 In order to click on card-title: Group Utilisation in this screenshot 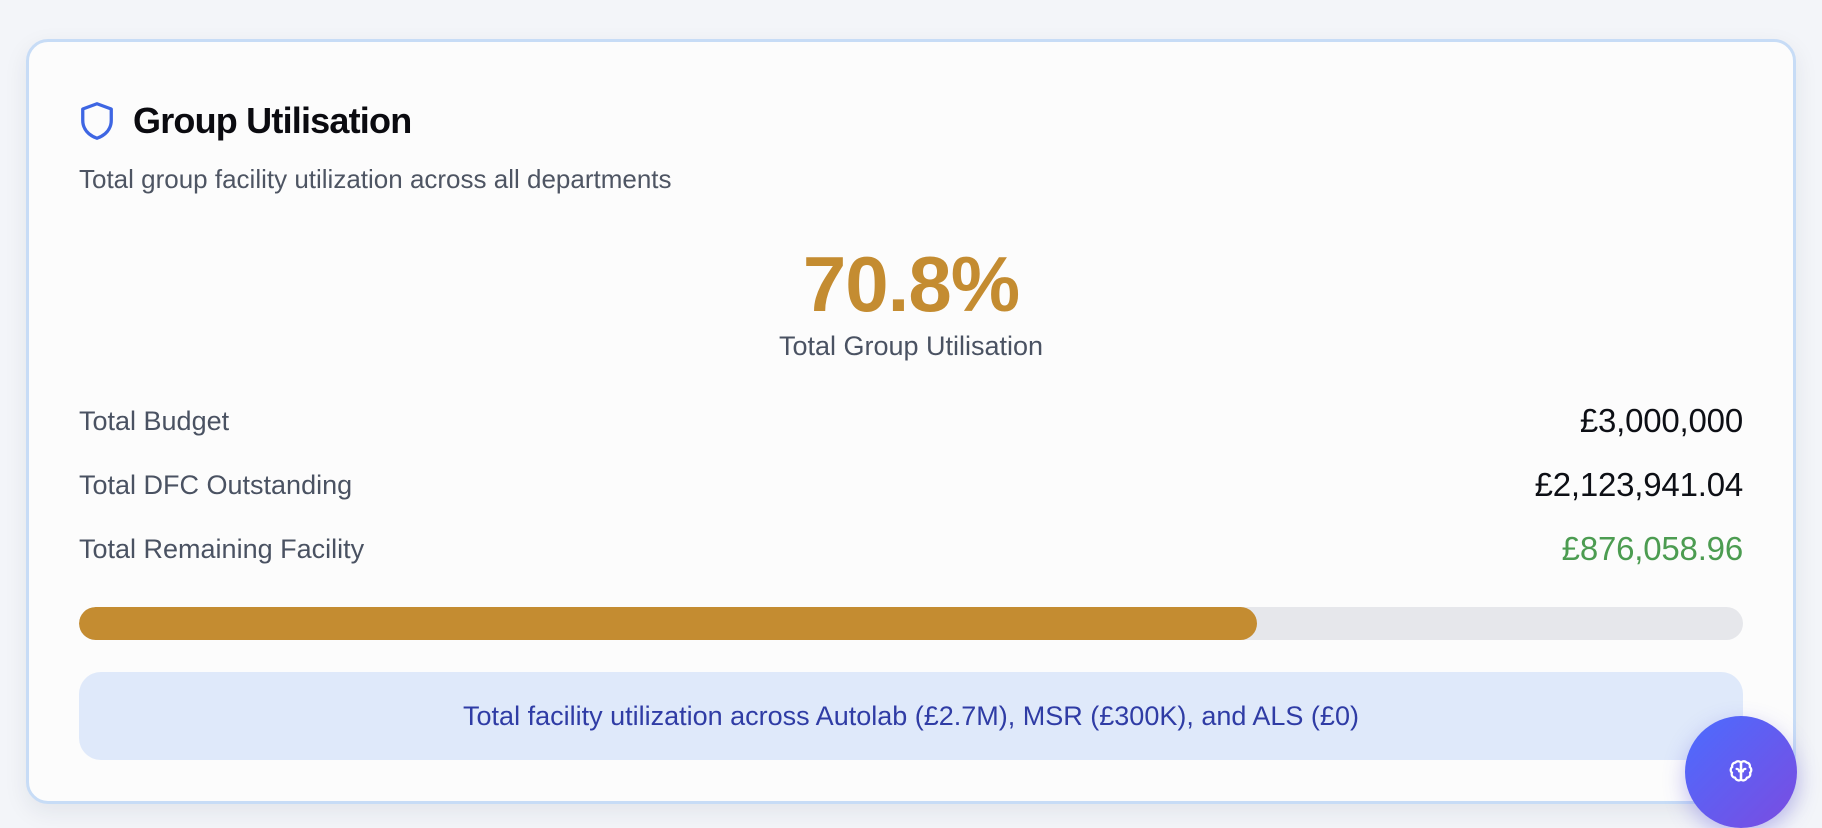, I will do `click(272, 120)`.